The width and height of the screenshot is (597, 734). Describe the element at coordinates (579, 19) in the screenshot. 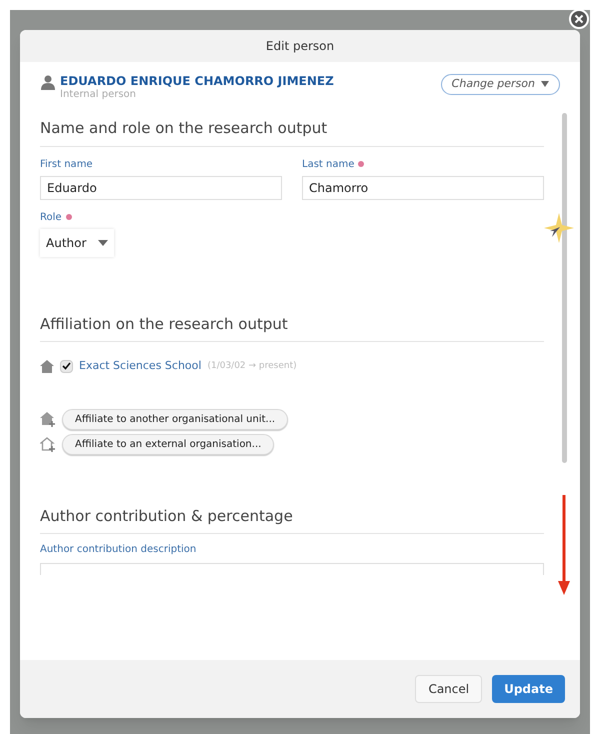

I see `close-icon` at that location.